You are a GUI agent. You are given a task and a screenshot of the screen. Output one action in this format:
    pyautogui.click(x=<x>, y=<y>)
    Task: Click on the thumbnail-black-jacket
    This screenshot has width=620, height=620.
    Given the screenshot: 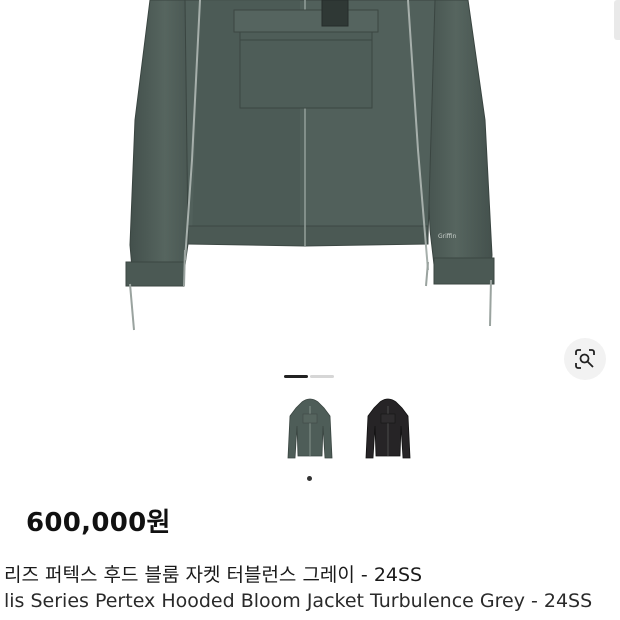 What is the action you would take?
    pyautogui.click(x=388, y=433)
    